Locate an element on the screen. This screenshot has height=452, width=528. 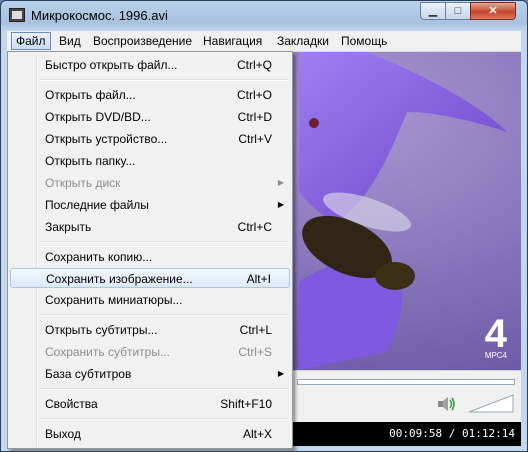
maximize-button: □ is located at coordinates (458, 11).